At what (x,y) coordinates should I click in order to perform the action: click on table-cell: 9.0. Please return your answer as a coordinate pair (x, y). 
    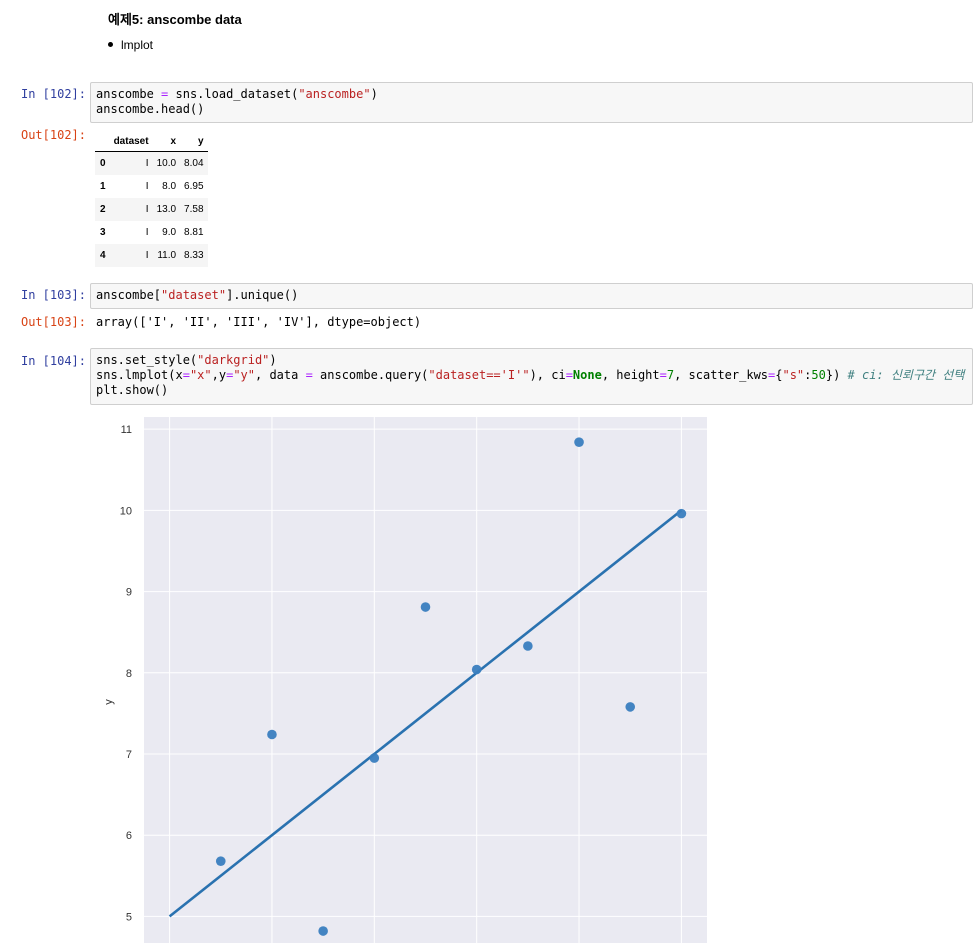
    Looking at the image, I should click on (169, 232).